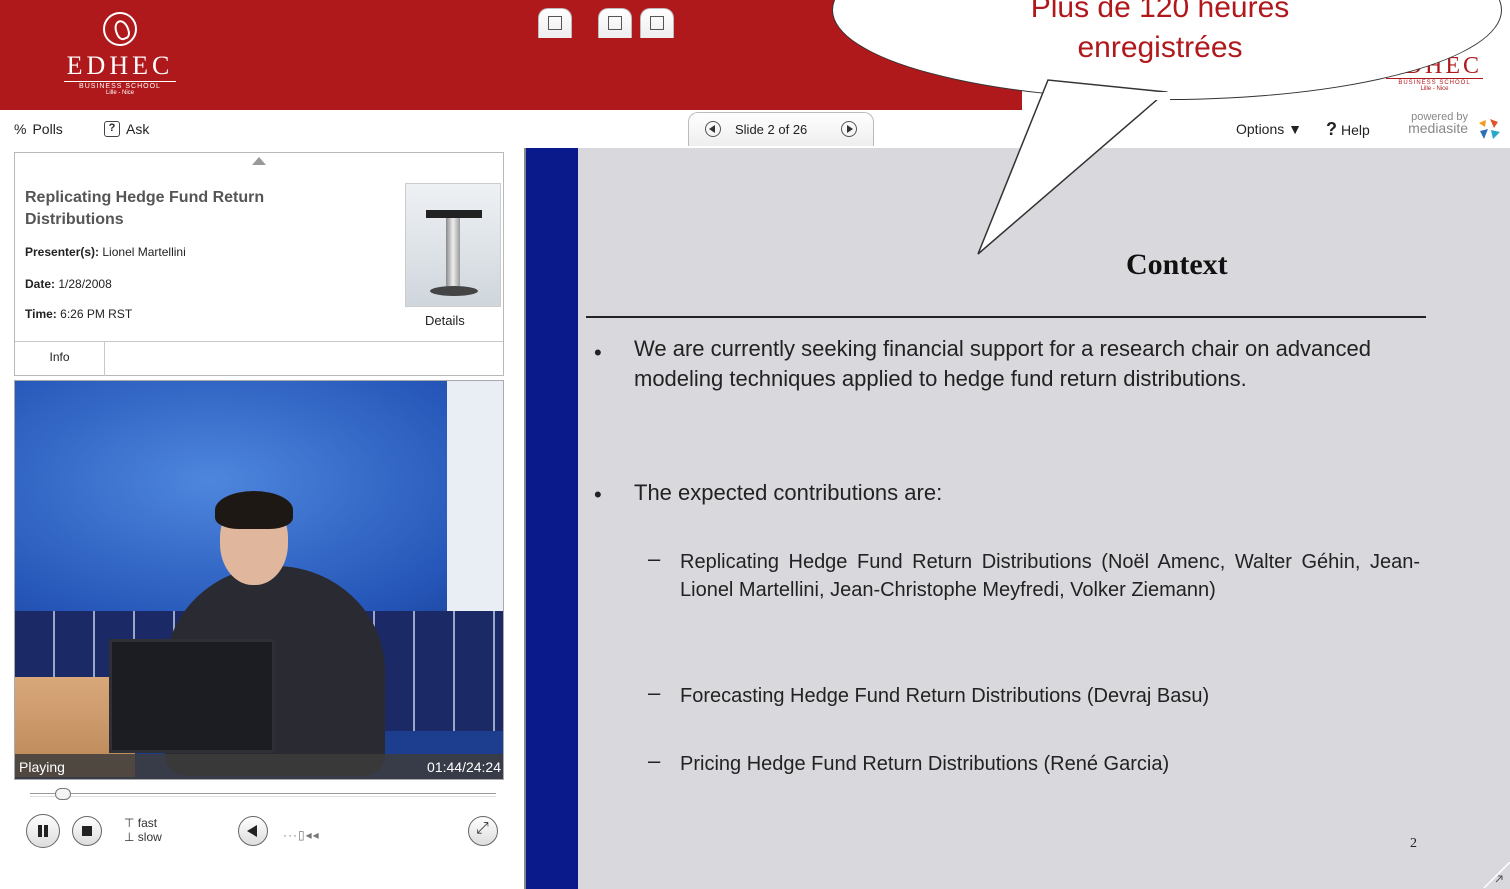  I want to click on left-toolbar: % Polls ? Ask, so click(260, 130).